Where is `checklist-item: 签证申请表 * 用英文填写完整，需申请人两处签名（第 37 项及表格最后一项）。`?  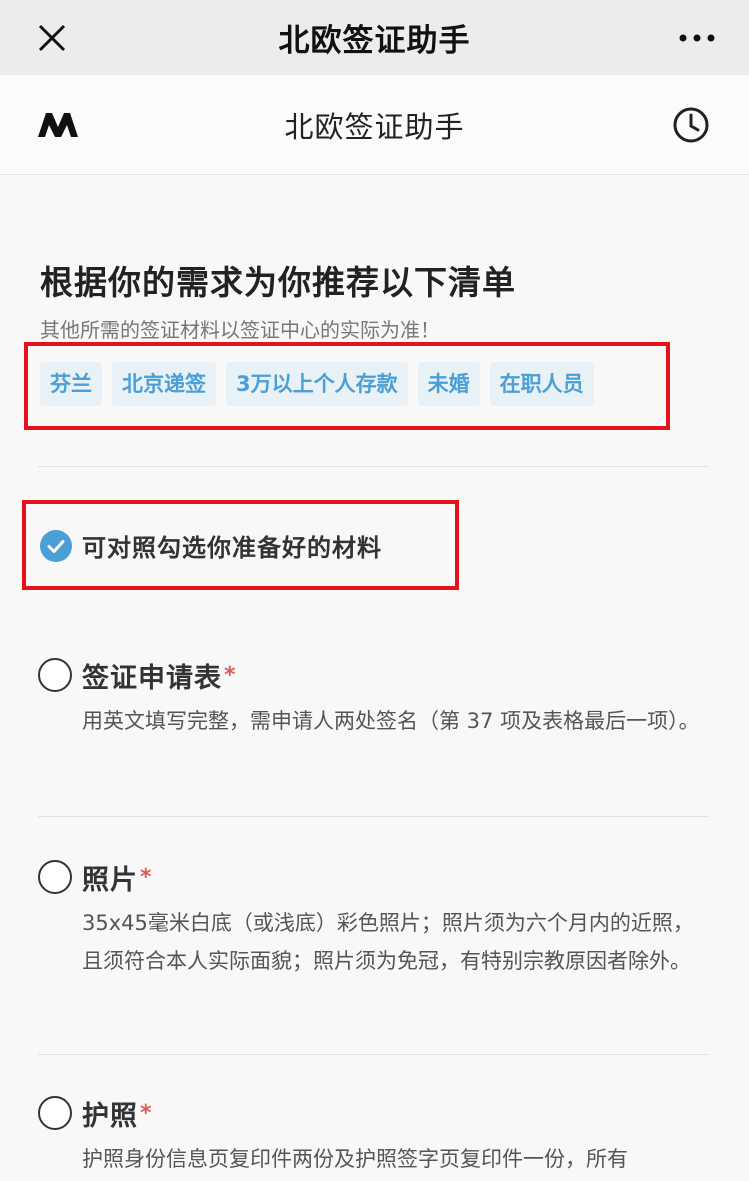 checklist-item: 签证申请表 * 用英文填写完整，需申请人两处签名（第 37 项及表格最后一项）。 is located at coordinates (378, 698).